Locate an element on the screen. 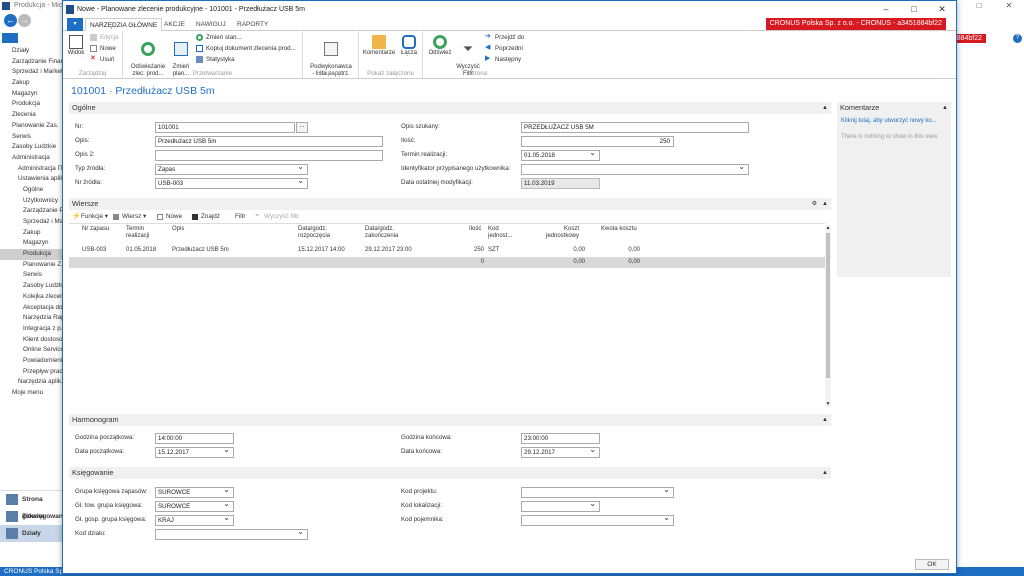  col-header: Data/godz. zakończenia is located at coordinates (381, 233).